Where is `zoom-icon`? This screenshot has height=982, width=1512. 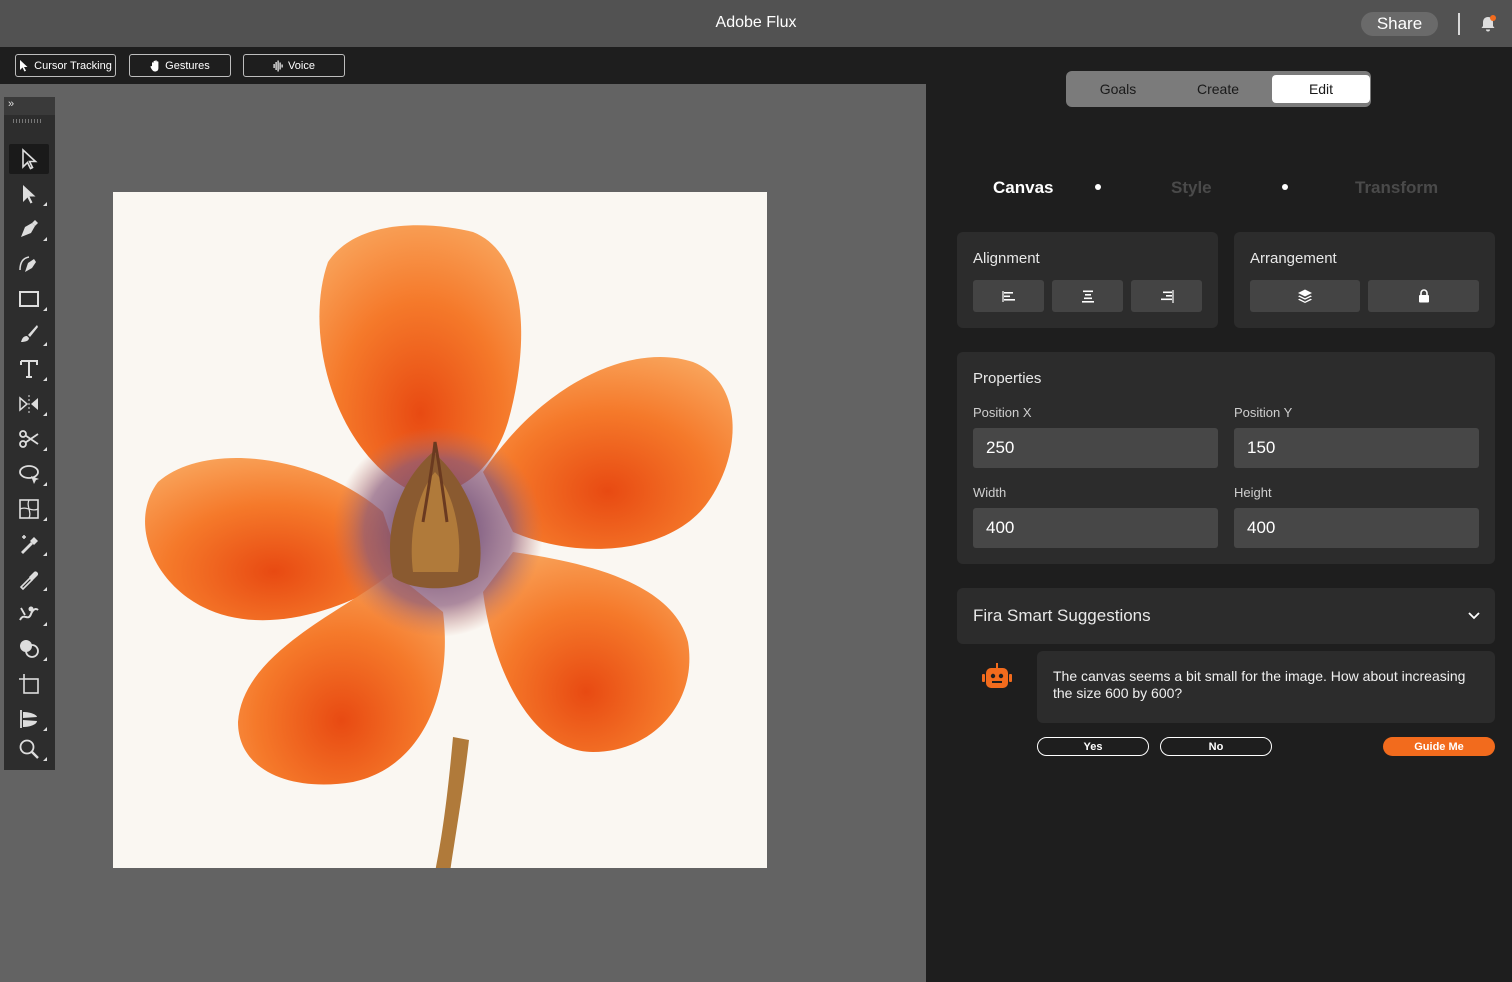 zoom-icon is located at coordinates (29, 749).